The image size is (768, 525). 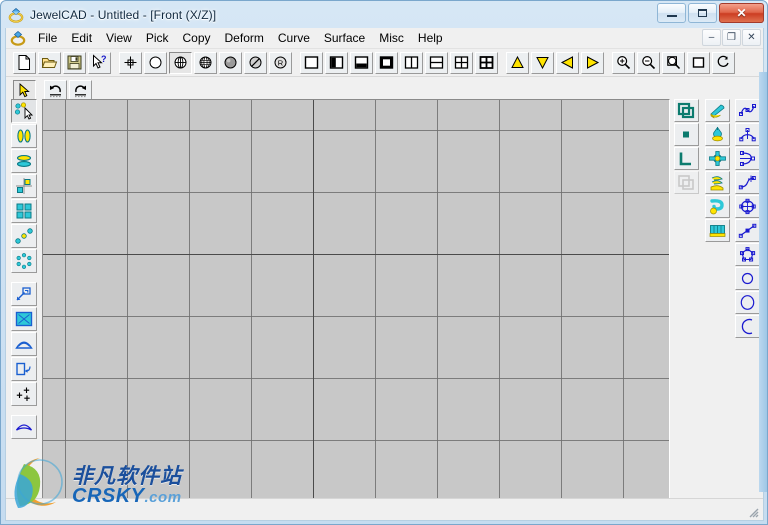 I want to click on rotate-right-button, so click(x=592, y=62).